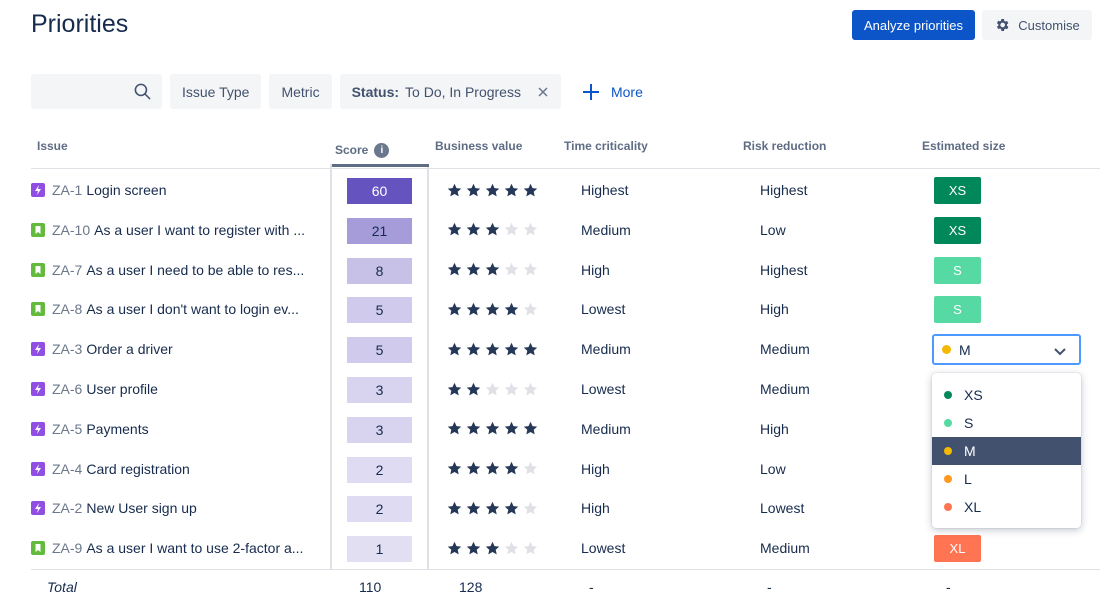 This screenshot has height=604, width=1100. I want to click on risk-reduction-cell: High, so click(774, 309).